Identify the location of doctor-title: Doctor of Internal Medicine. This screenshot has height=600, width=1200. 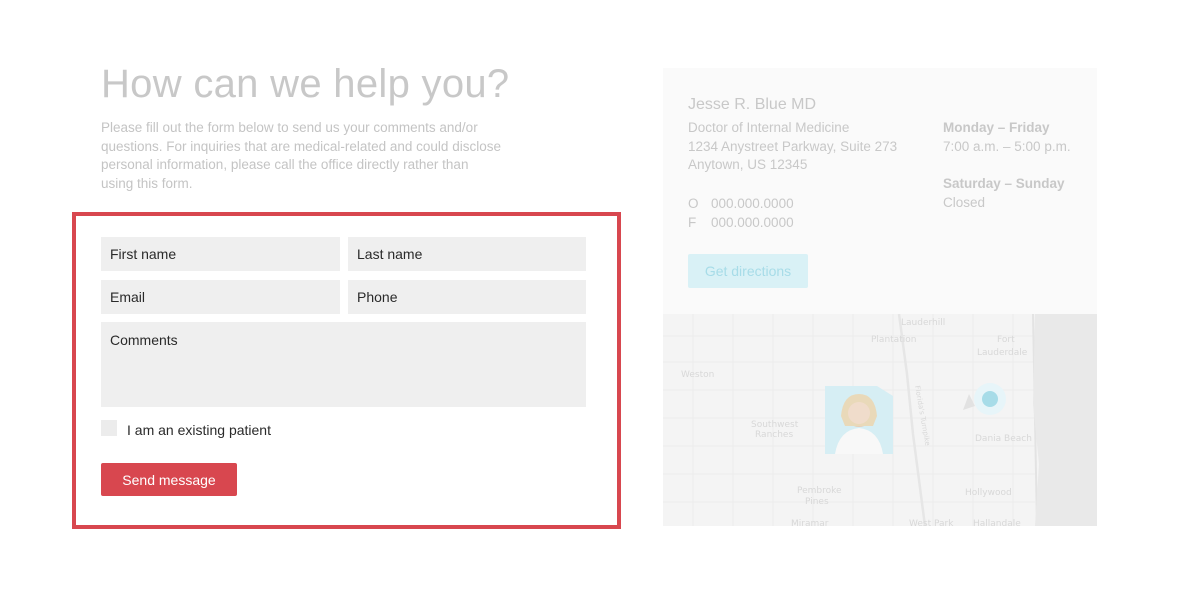
(769, 127).